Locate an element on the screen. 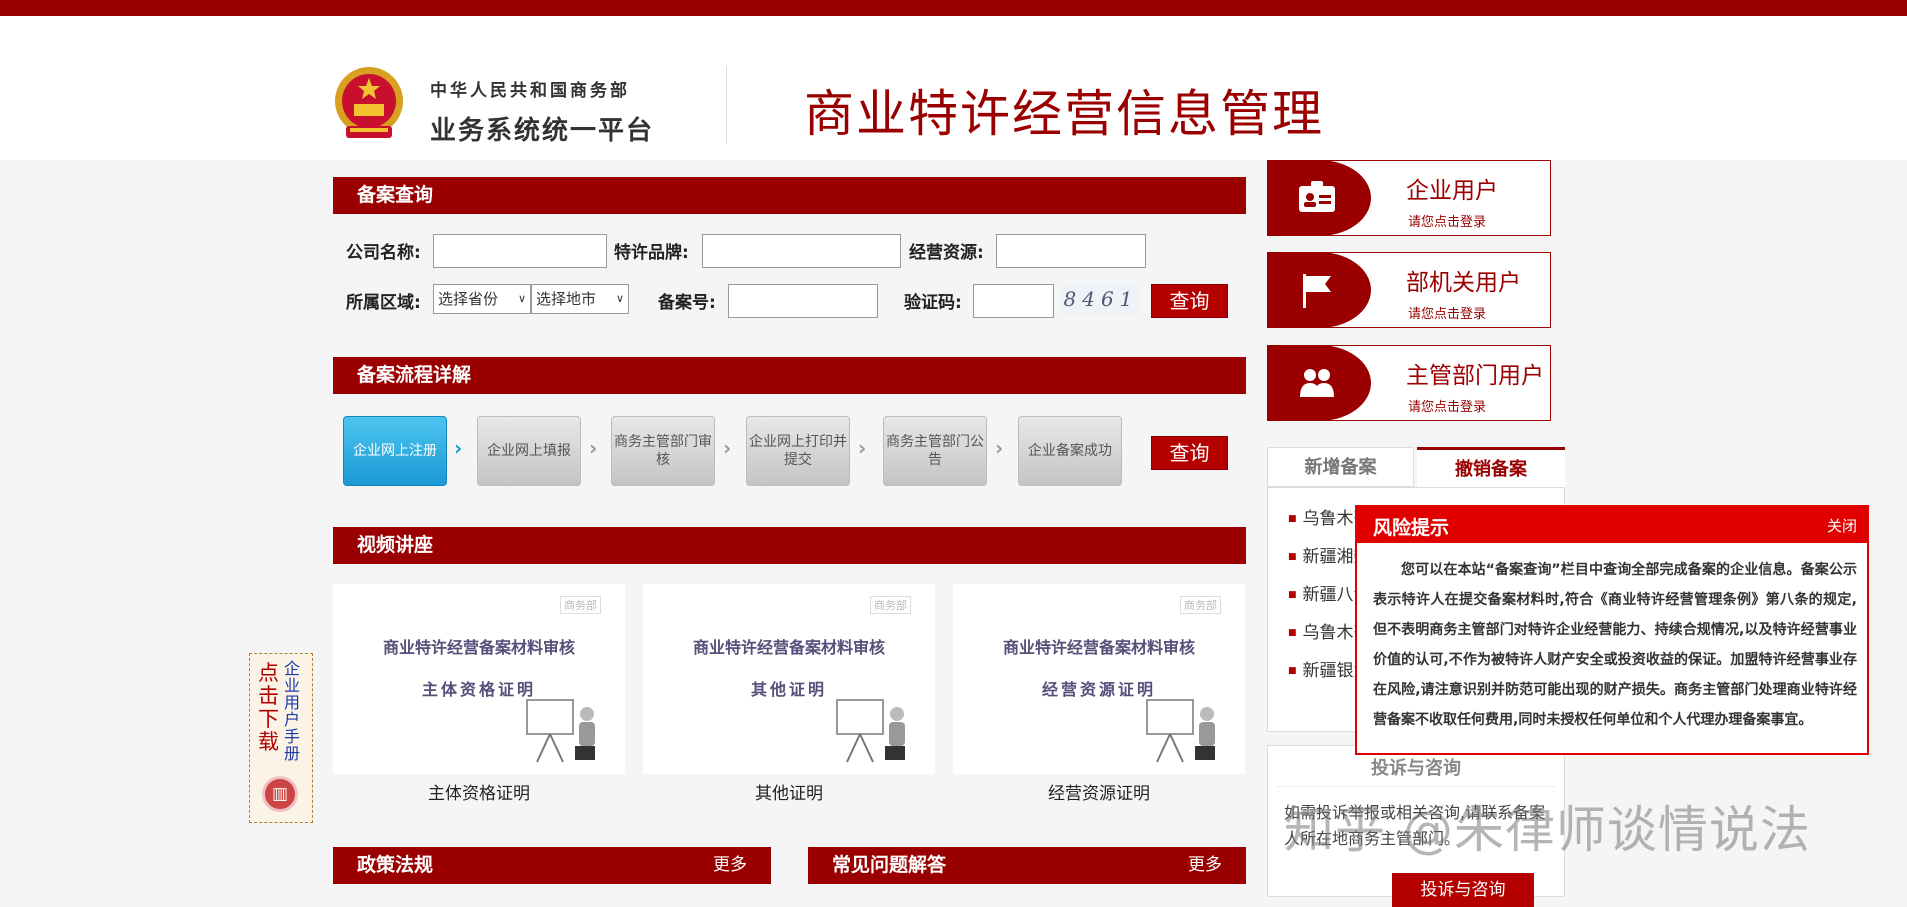  user-type-name: 企业用户 is located at coordinates (1452, 191).